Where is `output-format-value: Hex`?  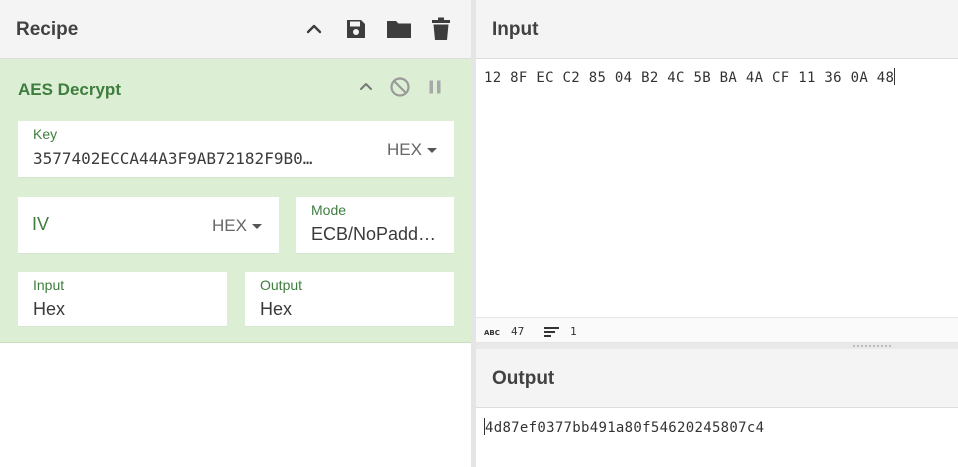 output-format-value: Hex is located at coordinates (276, 309).